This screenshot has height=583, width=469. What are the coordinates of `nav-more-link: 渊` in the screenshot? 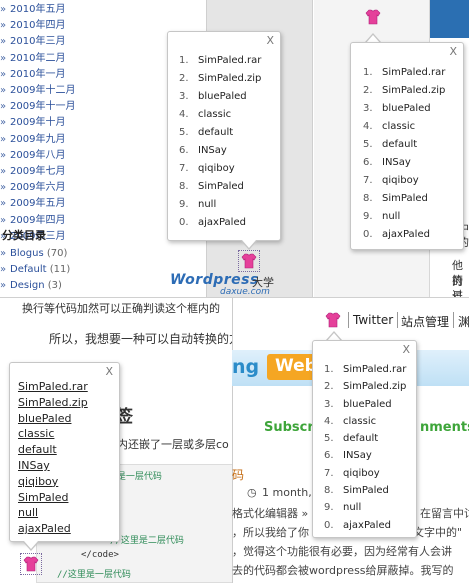 It's located at (463, 321).